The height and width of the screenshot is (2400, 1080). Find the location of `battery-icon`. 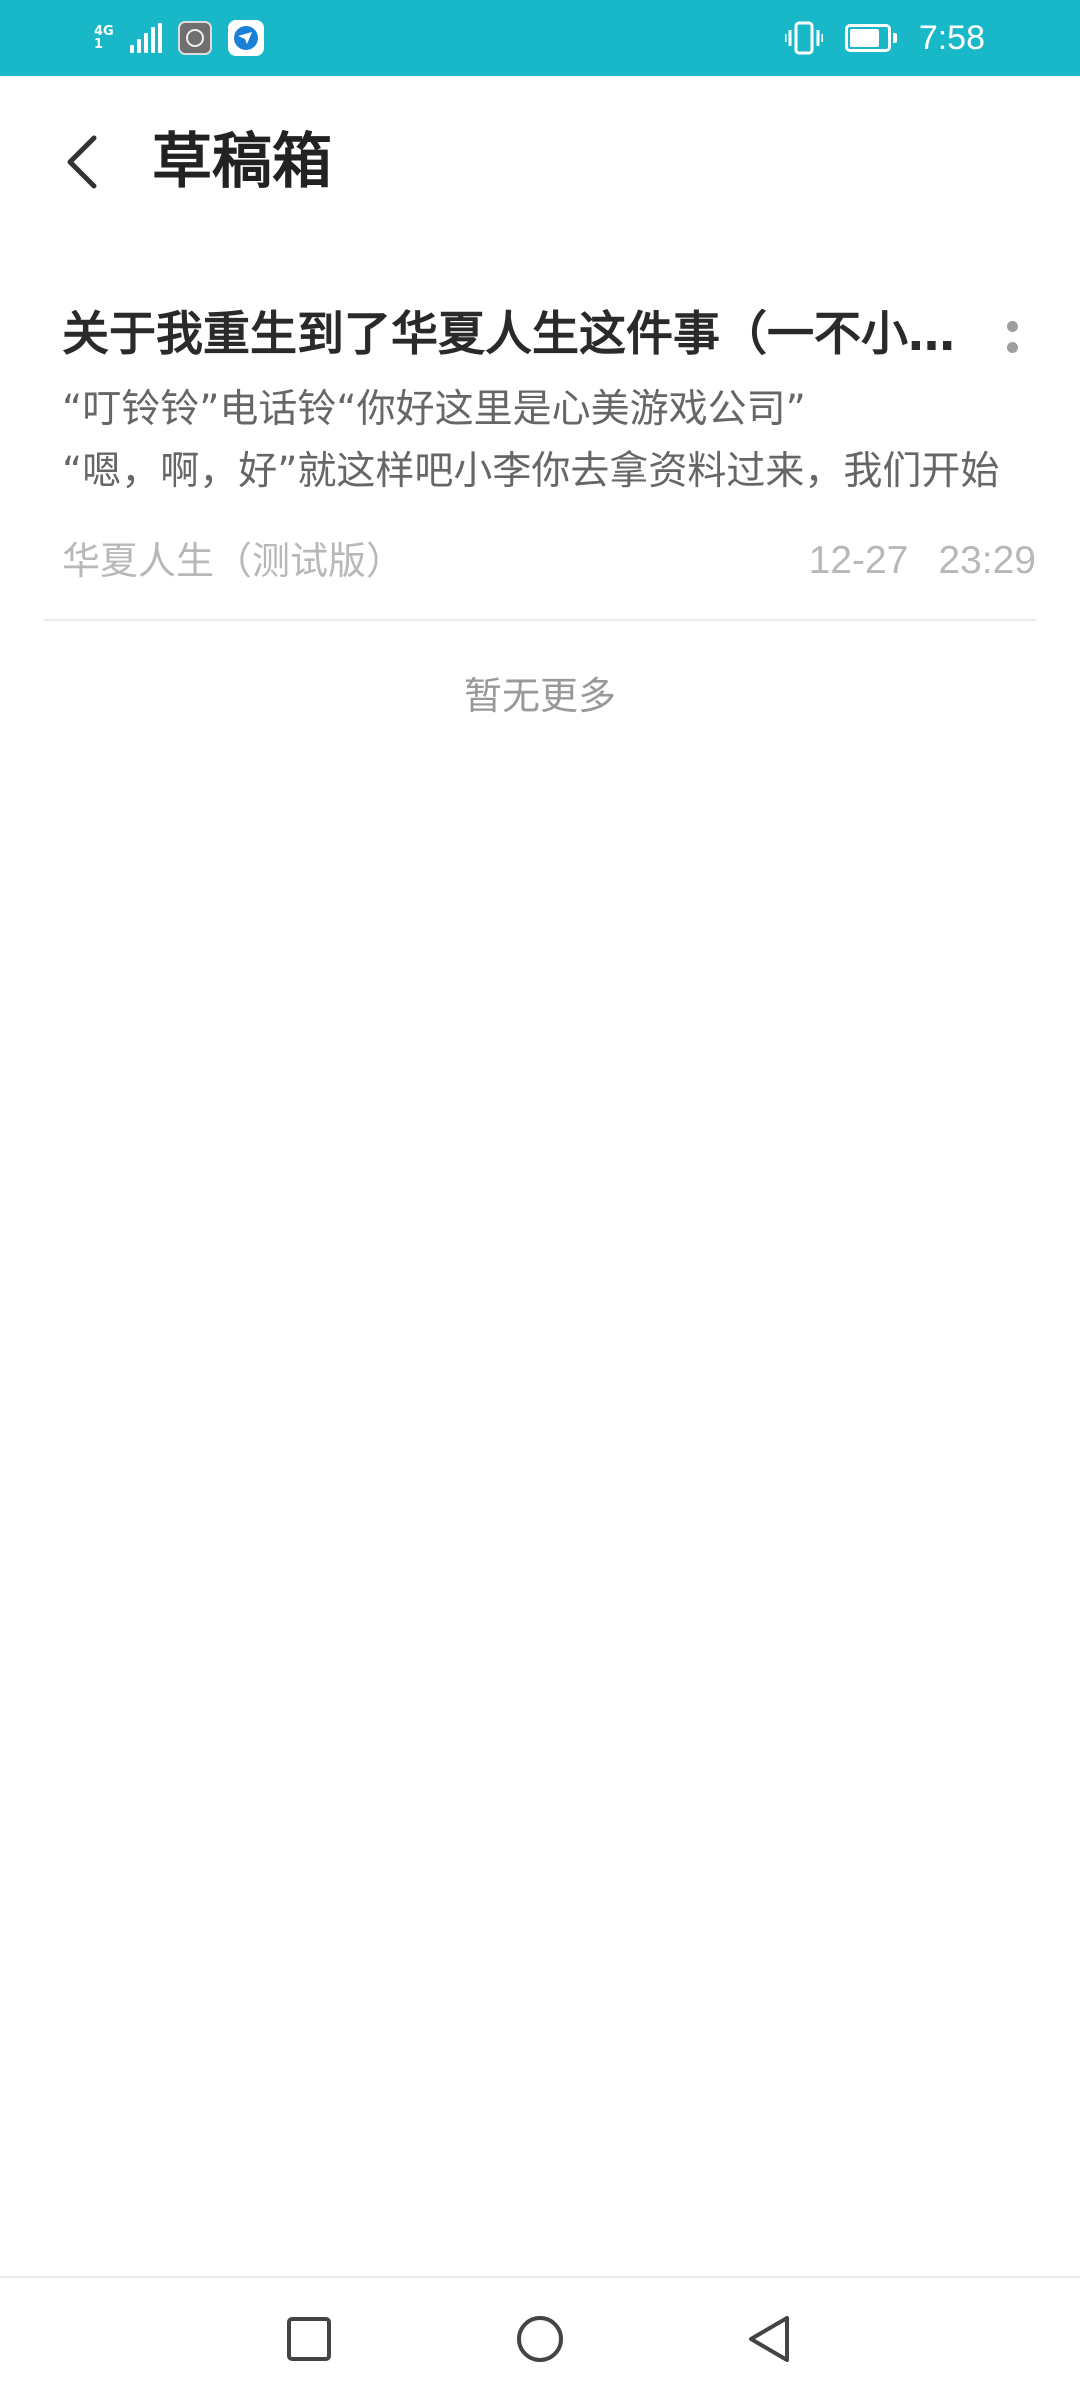

battery-icon is located at coordinates (870, 38).